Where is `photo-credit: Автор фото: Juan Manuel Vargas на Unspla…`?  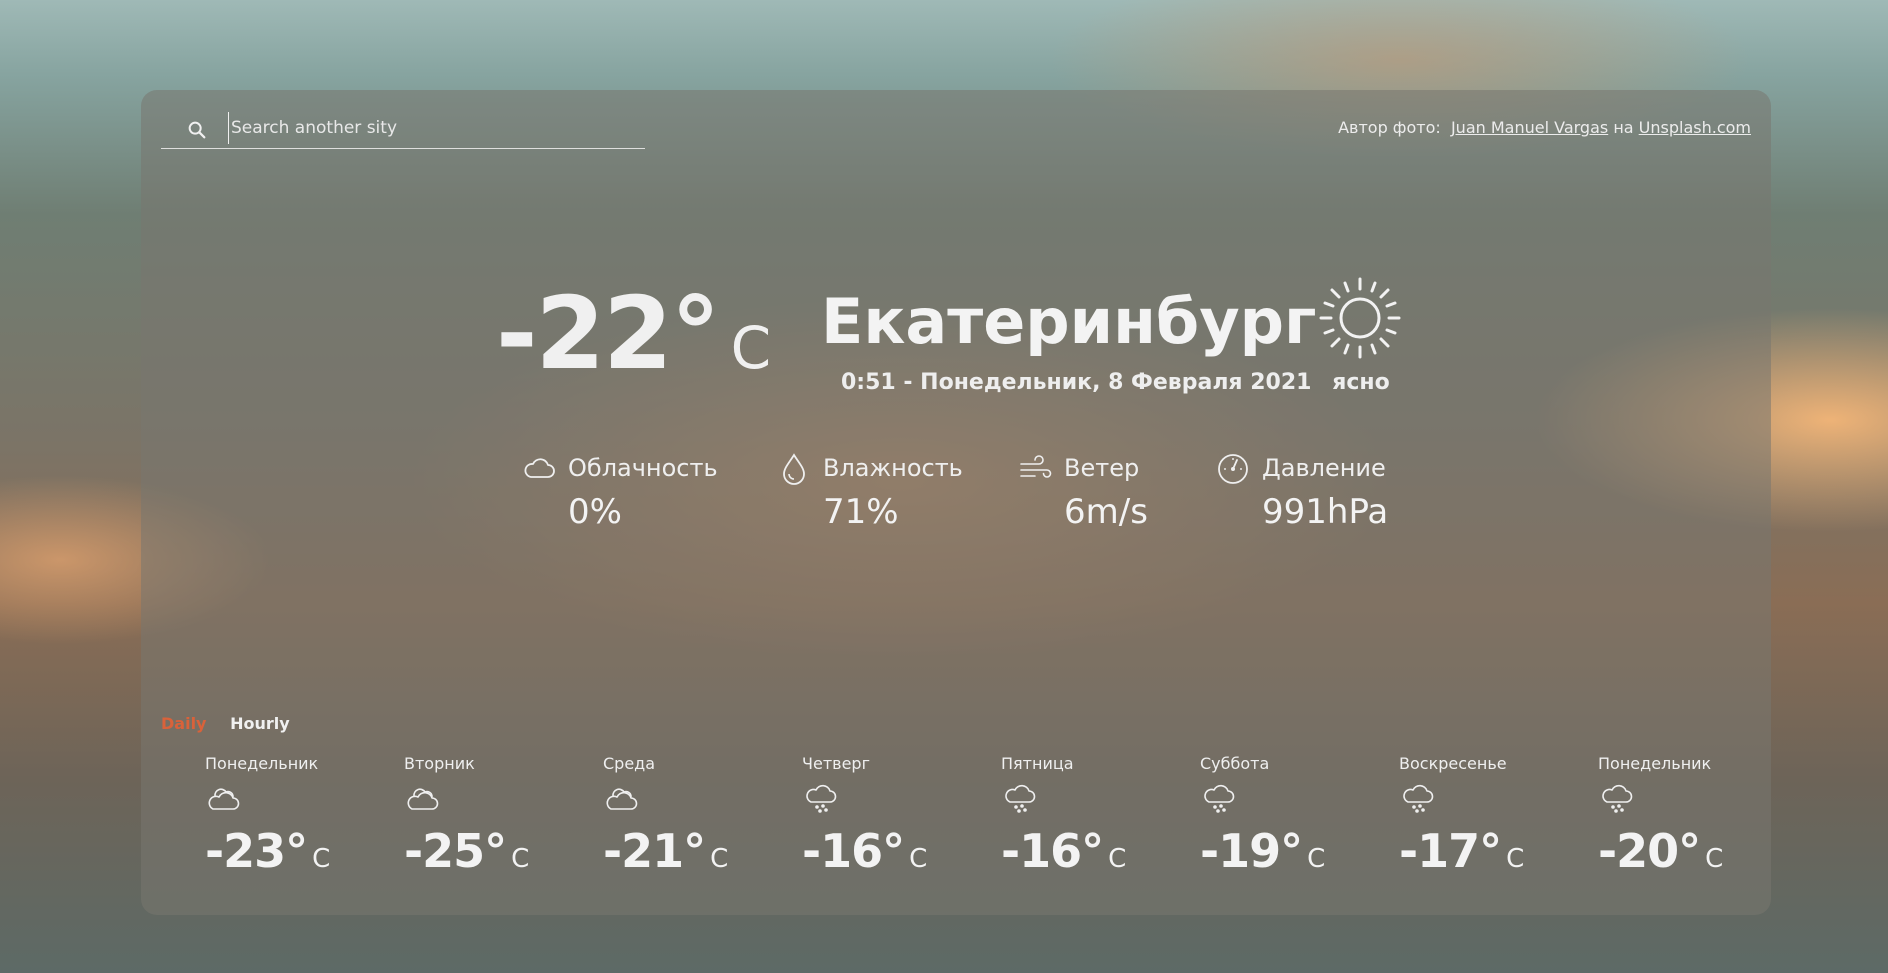
photo-credit: Автор фото: Juan Manuel Vargas на Unspla… is located at coordinates (1544, 127).